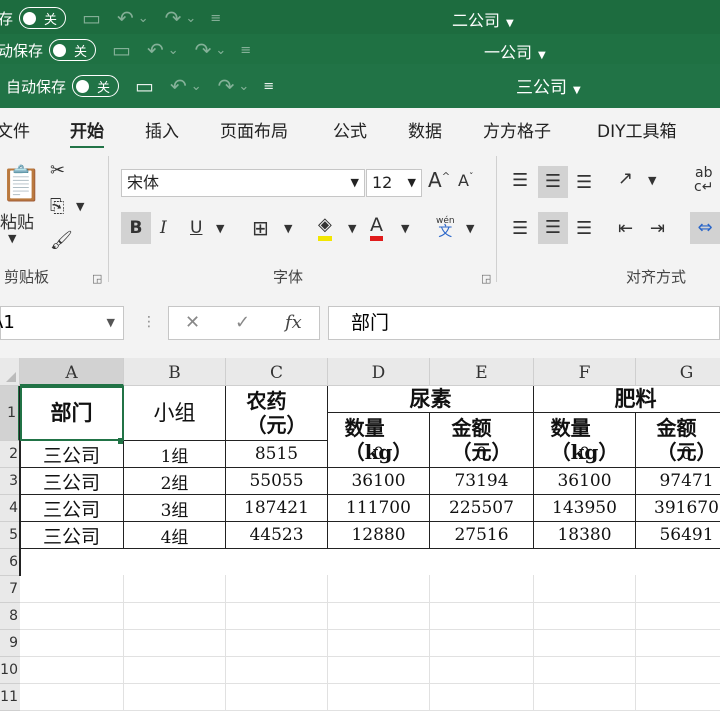 The width and height of the screenshot is (720, 711). I want to click on decrease-font-icon: Aˇ, so click(465, 180).